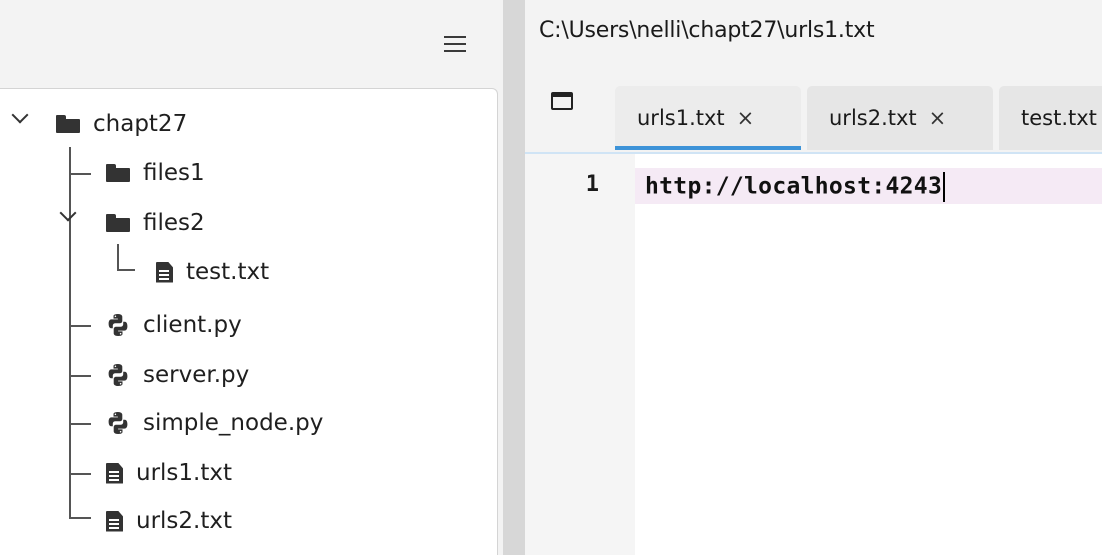  I want to click on file-path: C:\Users\nelli\chapt27\urls1.txt, so click(707, 30).